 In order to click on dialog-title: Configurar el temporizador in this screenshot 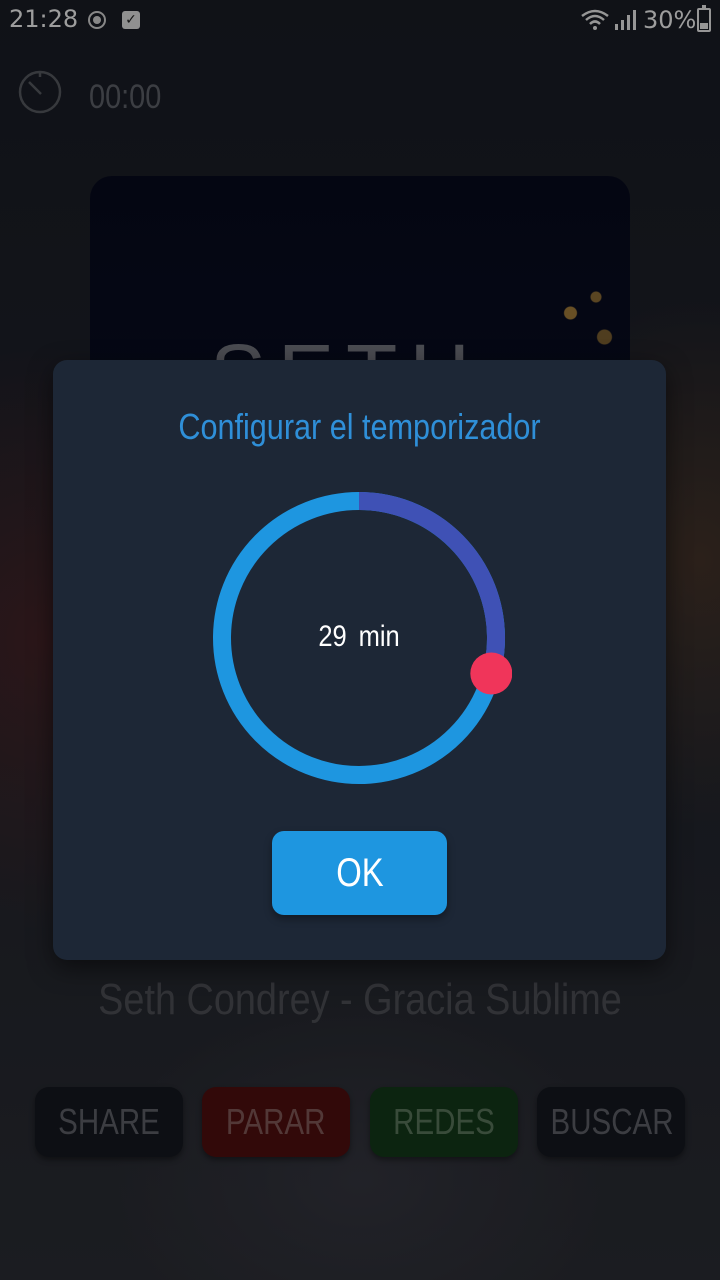, I will do `click(359, 426)`.